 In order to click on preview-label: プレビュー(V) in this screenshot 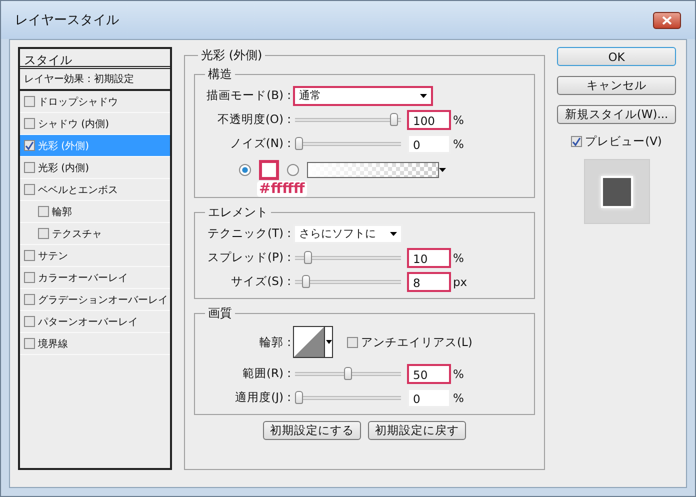, I will do `click(623, 141)`.